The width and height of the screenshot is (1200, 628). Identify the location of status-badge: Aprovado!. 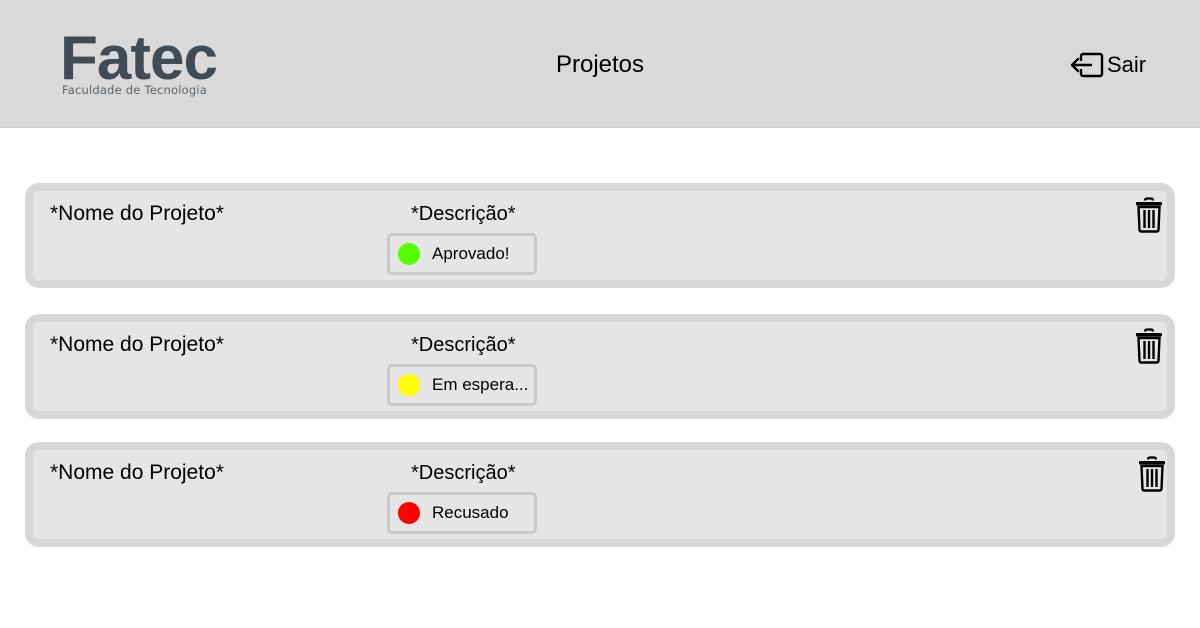
(462, 254).